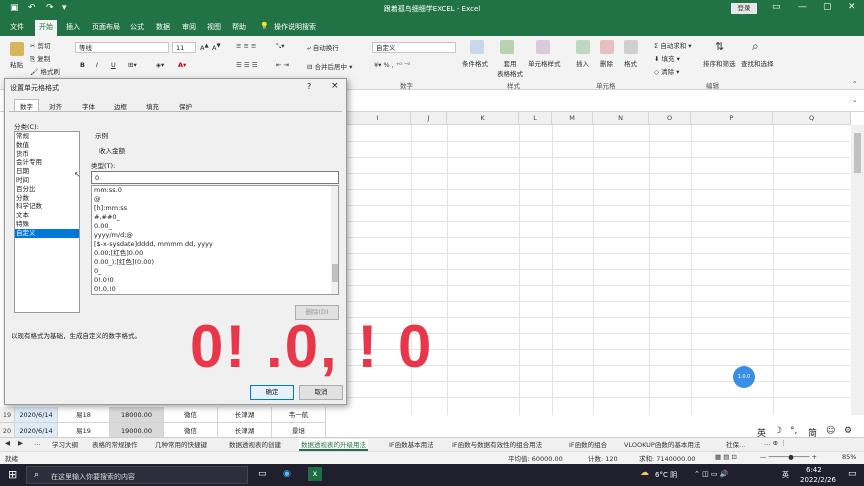 This screenshot has width=864, height=486. I want to click on sheet-more-icon: … ⊕ ⋮, so click(775, 443).